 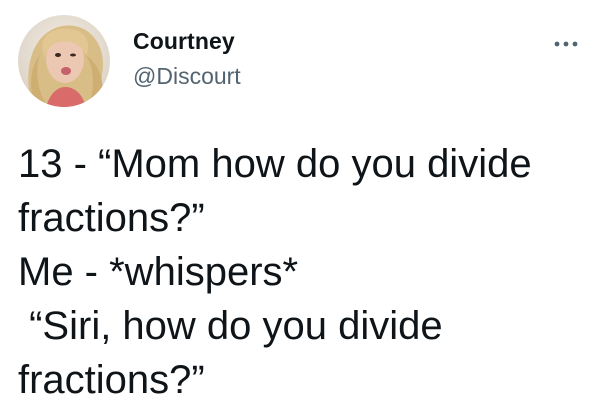 I want to click on more-horizontal-icon, so click(x=566, y=44).